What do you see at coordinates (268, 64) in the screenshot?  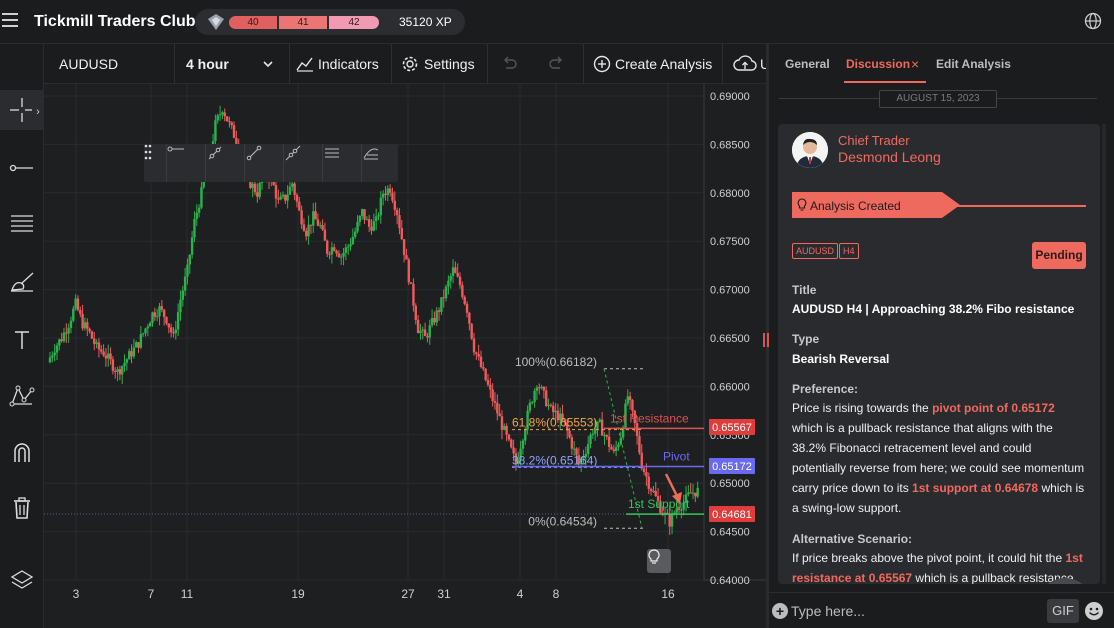 I see `chevron-down-icon` at bounding box center [268, 64].